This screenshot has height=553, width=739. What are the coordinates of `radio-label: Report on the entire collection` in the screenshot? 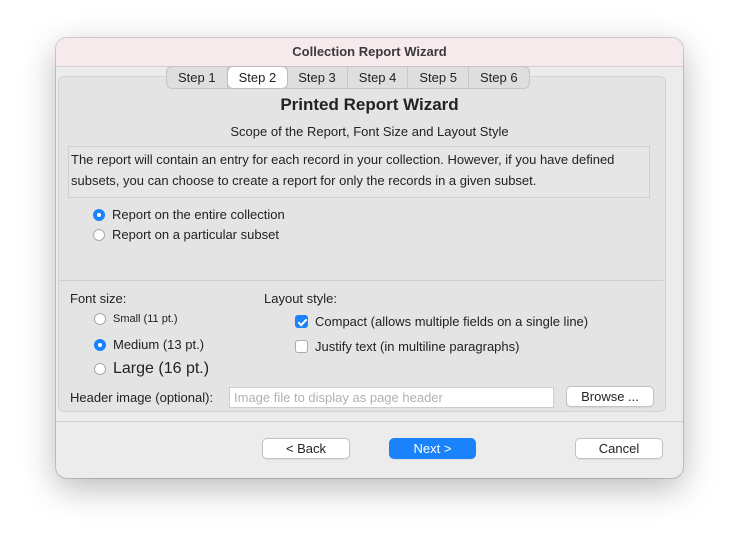 It's located at (198, 214).